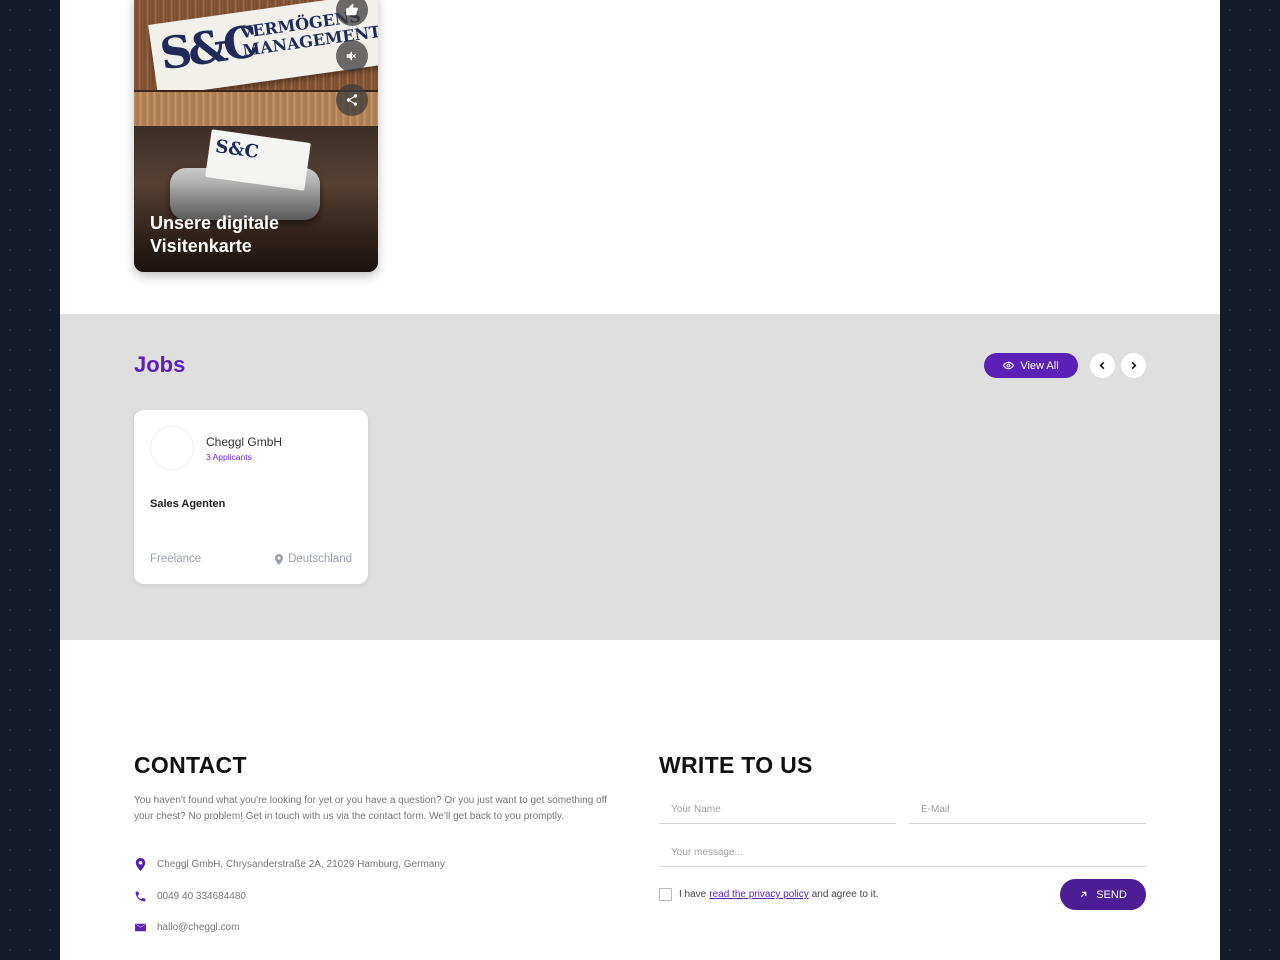  Describe the element at coordinates (201, 896) in the screenshot. I see `contact-phone-label: 0049 40 334684480` at that location.